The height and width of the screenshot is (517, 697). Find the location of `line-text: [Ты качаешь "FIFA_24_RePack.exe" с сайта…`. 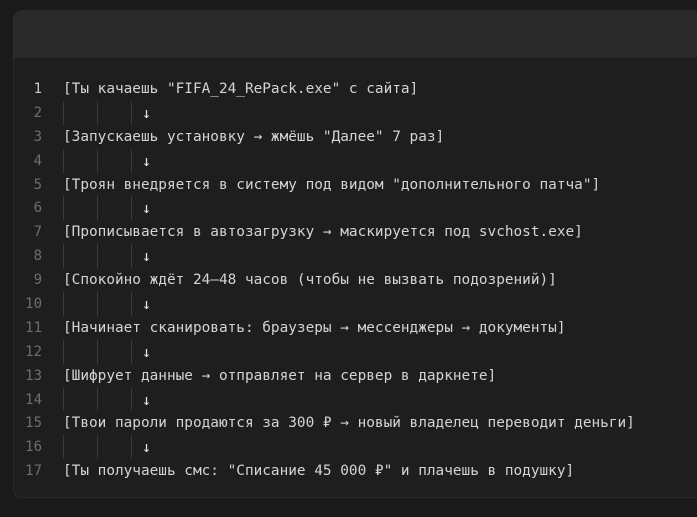

line-text: [Ты качаешь "FIFA_24_RePack.exe" с сайта… is located at coordinates (241, 88).